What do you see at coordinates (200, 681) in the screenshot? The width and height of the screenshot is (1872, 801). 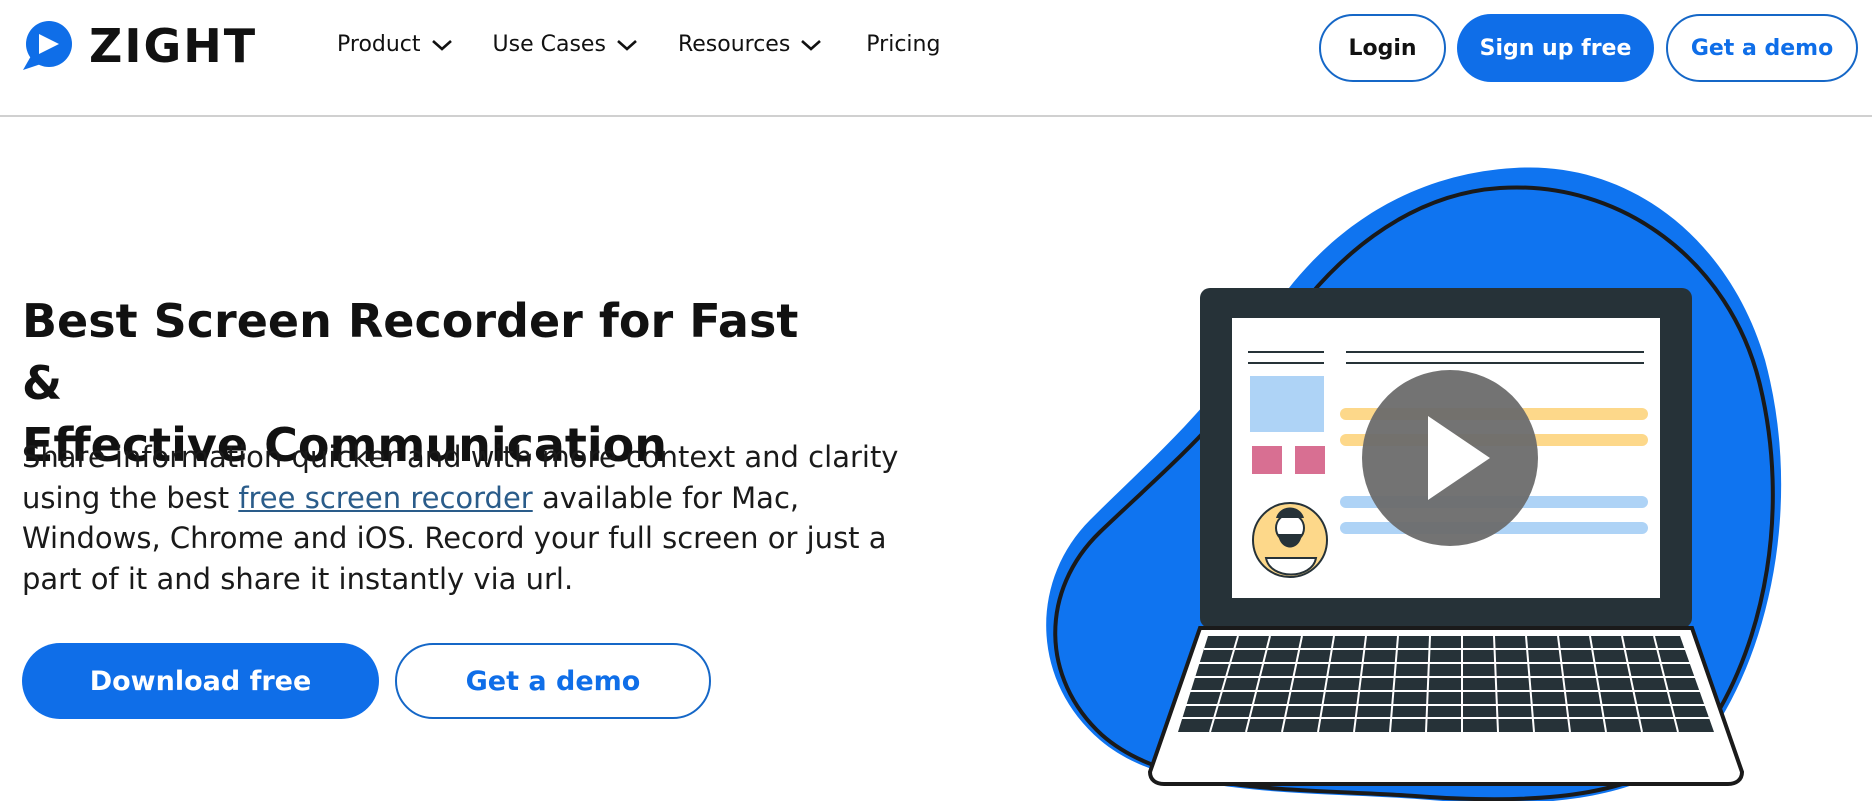 I see `download-free-button: Download free` at bounding box center [200, 681].